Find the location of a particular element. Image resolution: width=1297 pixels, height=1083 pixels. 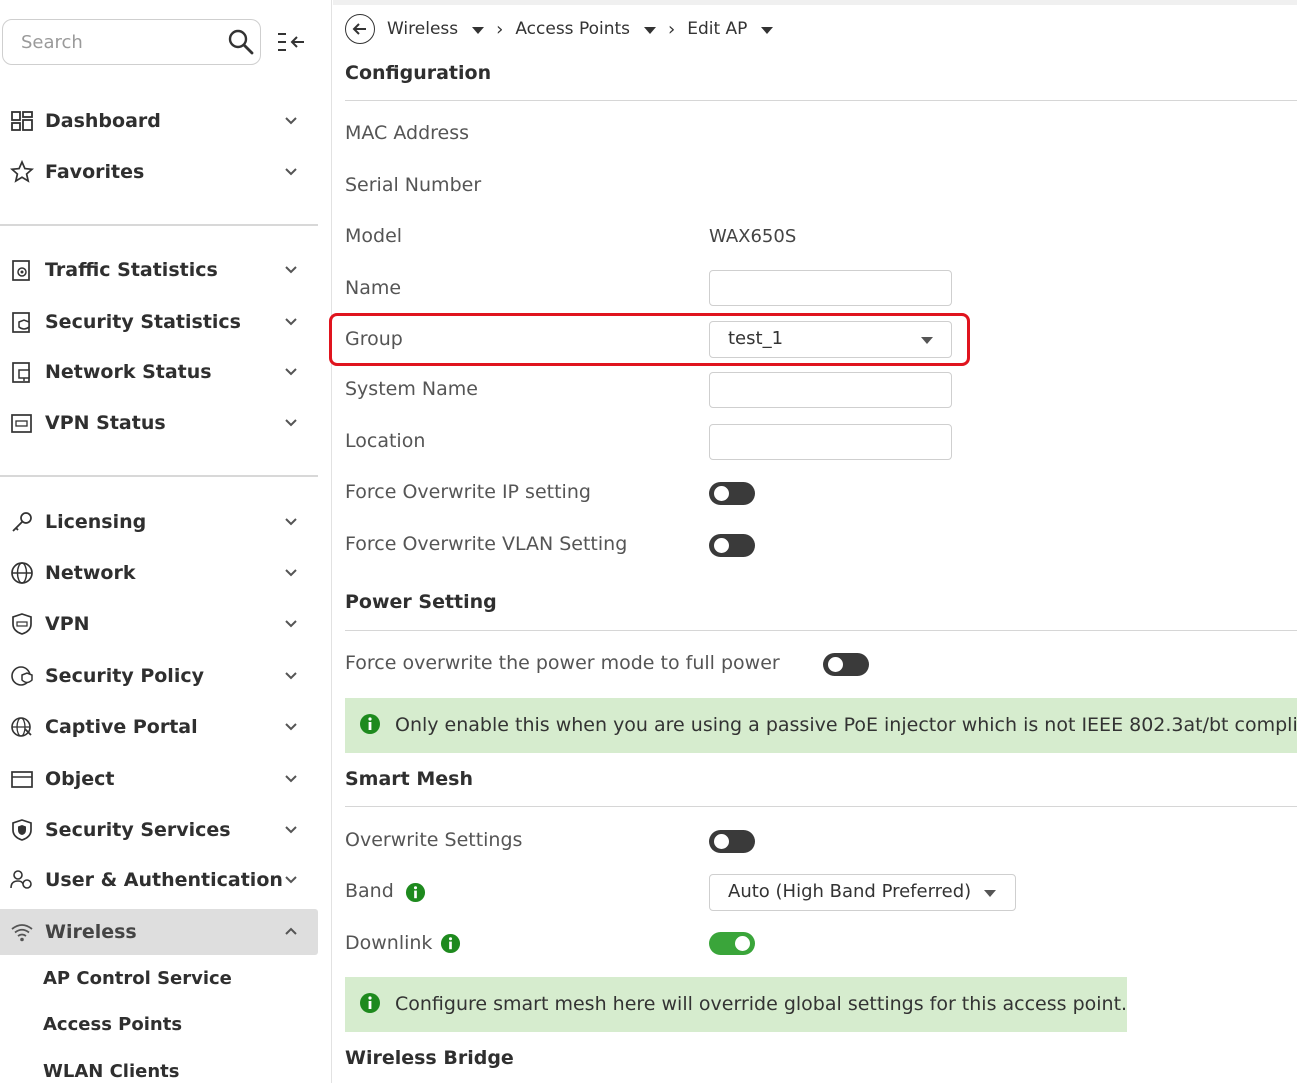

group-select: test_1 is located at coordinates (830, 339).